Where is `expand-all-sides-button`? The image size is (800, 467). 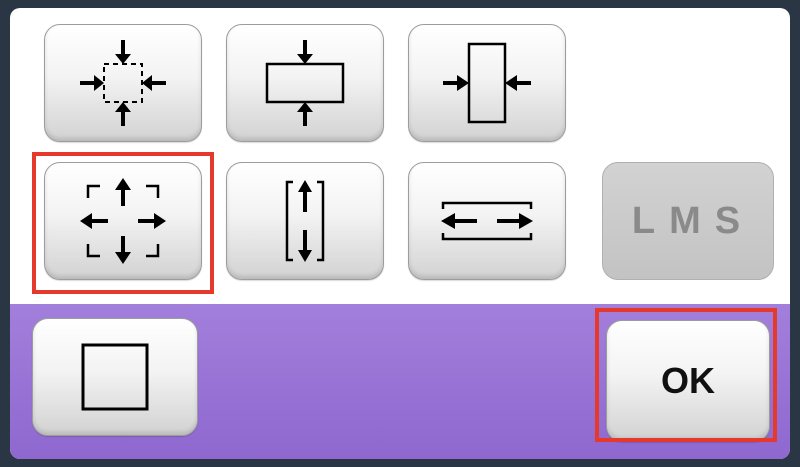
expand-all-sides-button is located at coordinates (123, 221).